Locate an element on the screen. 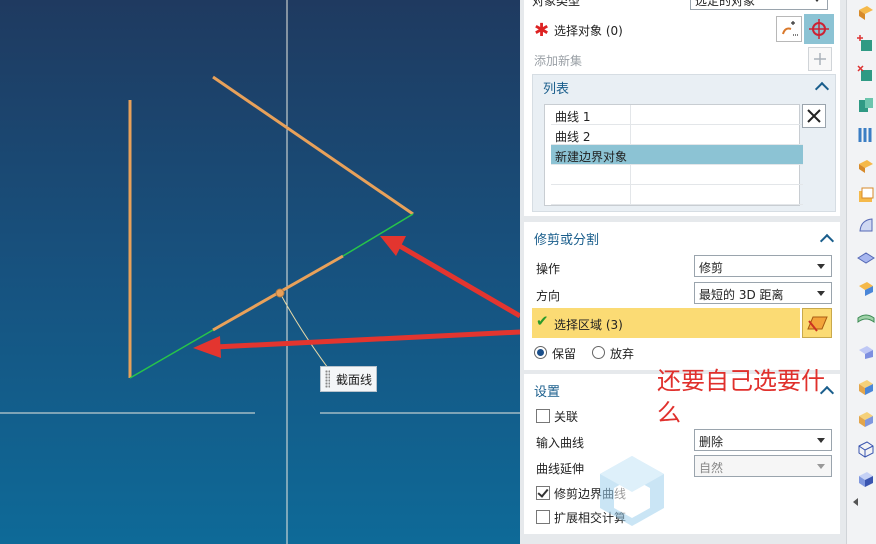  required-asterisk: ✱ is located at coordinates (542, 30).